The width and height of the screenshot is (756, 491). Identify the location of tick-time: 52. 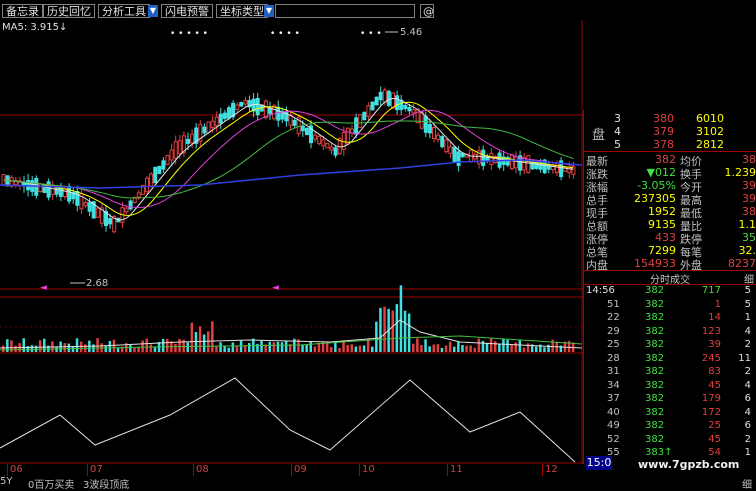
(613, 439).